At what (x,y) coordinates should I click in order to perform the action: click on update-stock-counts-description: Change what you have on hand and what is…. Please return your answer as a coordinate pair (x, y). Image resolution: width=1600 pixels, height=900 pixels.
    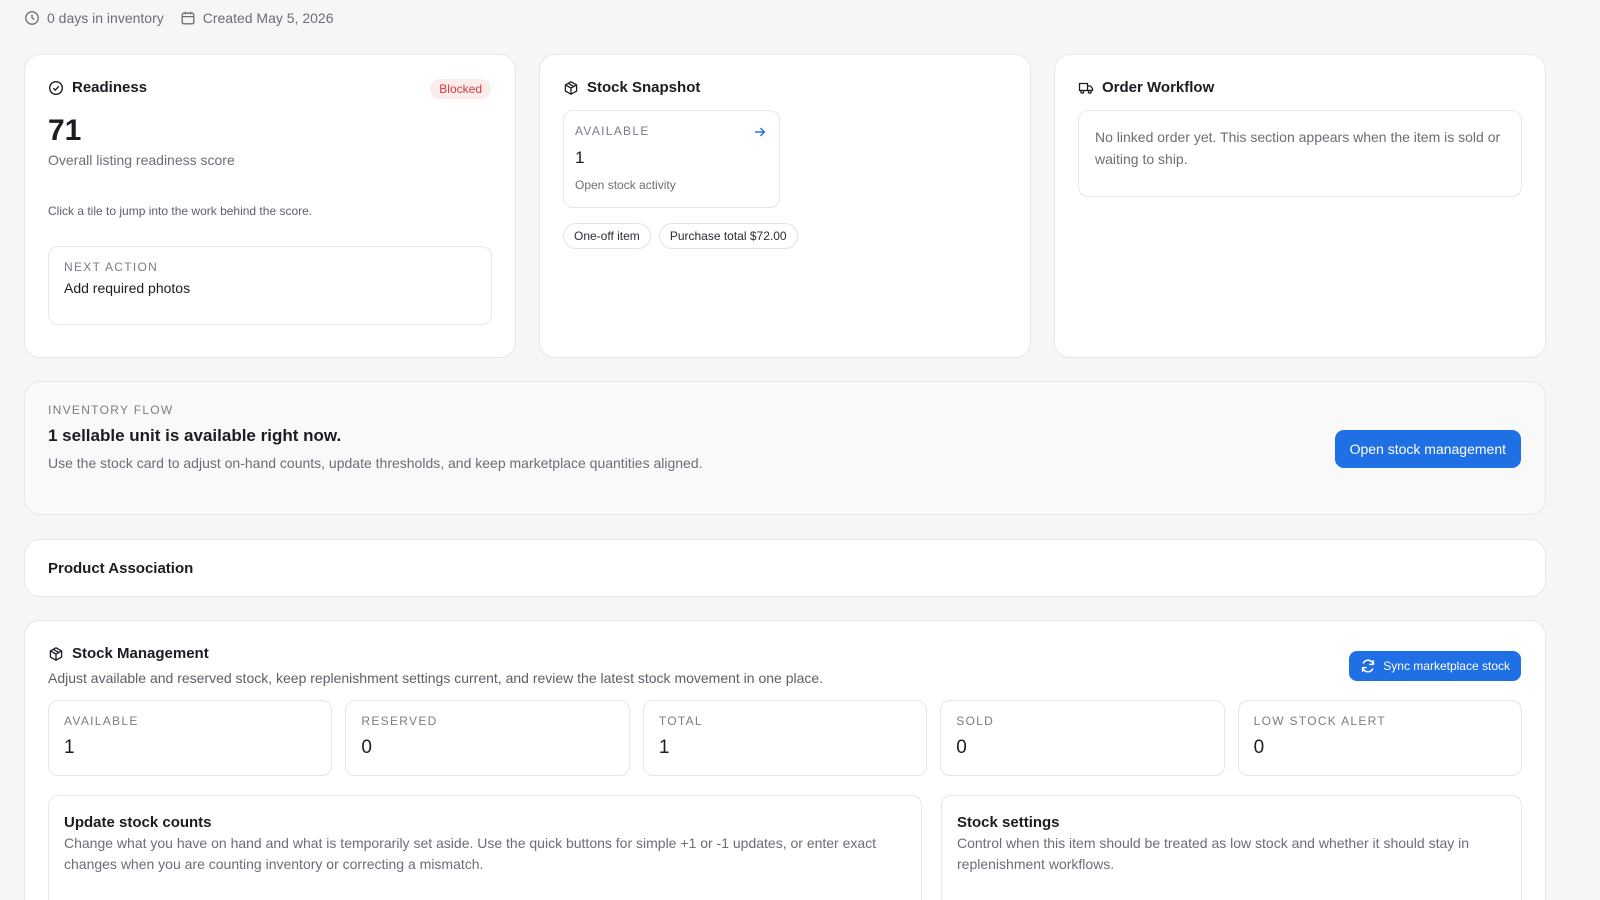
    Looking at the image, I should click on (470, 853).